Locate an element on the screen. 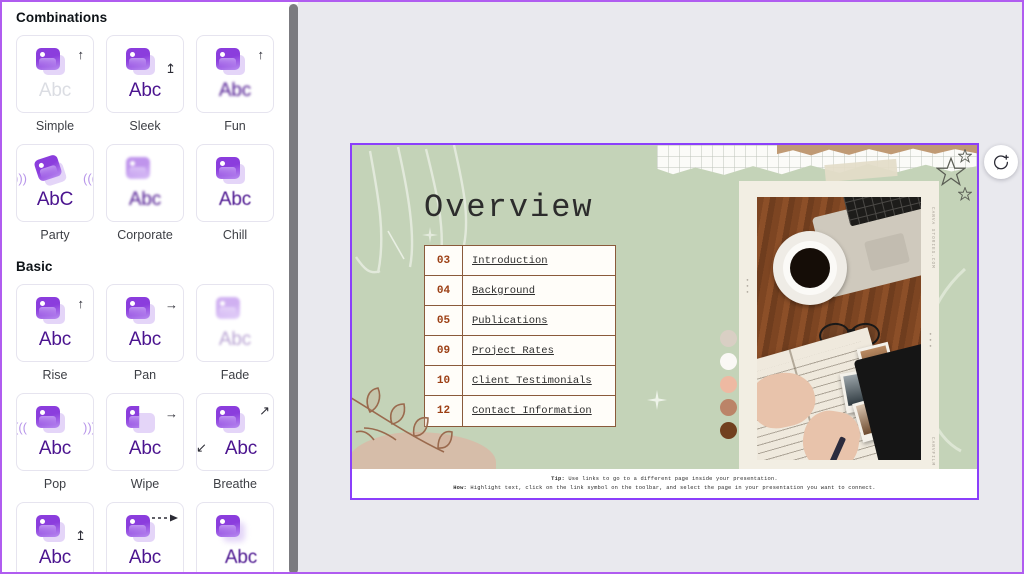  animation-option-sleek: ↥ Abc Sleek is located at coordinates (145, 84).